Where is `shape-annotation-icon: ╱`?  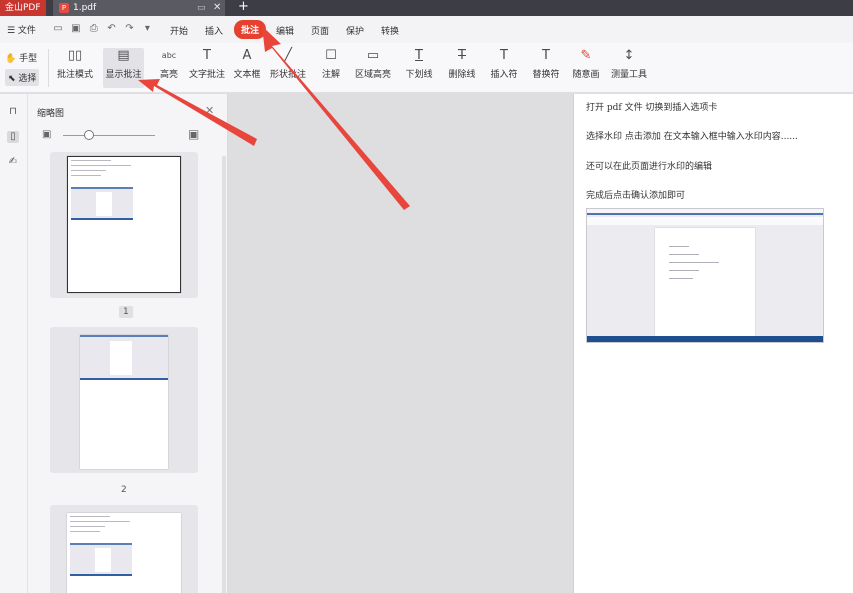 shape-annotation-icon: ╱ is located at coordinates (288, 55).